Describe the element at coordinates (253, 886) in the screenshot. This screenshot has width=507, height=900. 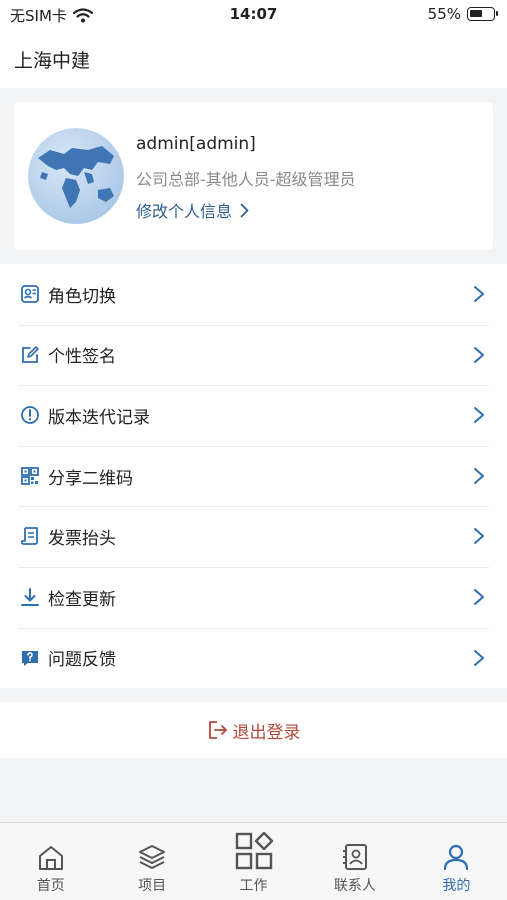
I see `tab-label: 工作` at that location.